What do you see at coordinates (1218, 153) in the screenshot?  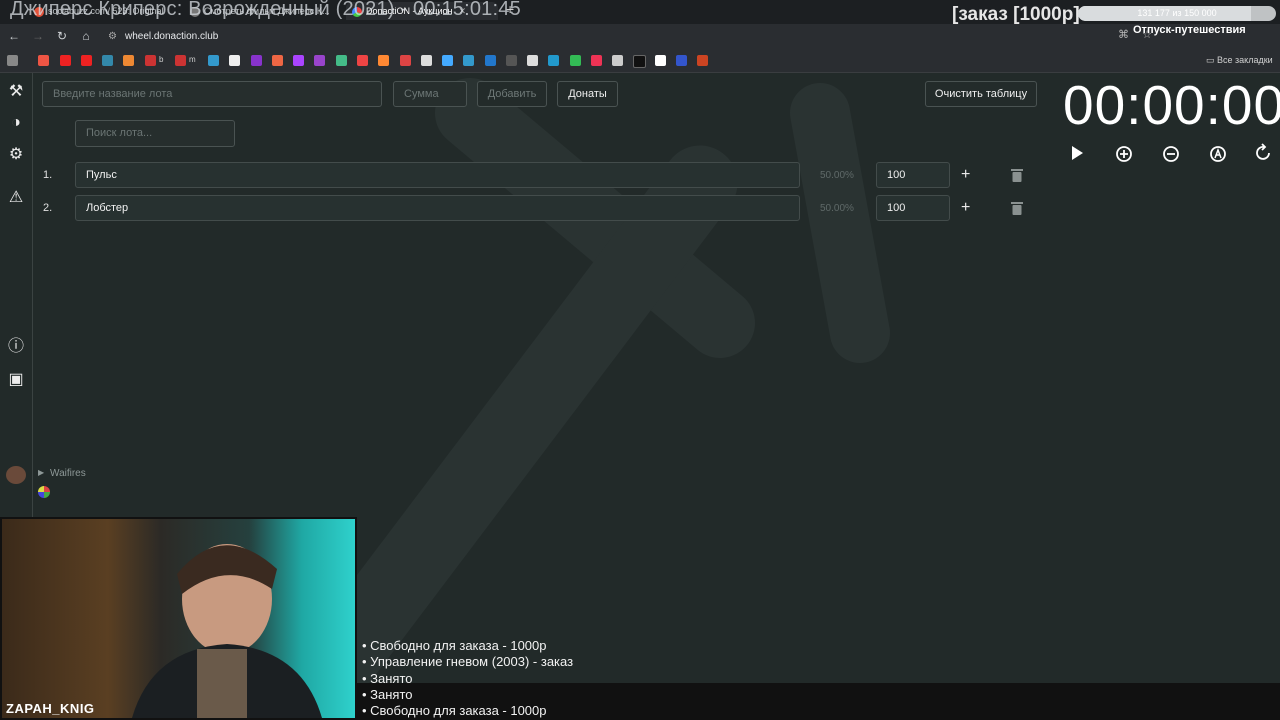 I see `auto-timer-icon` at bounding box center [1218, 153].